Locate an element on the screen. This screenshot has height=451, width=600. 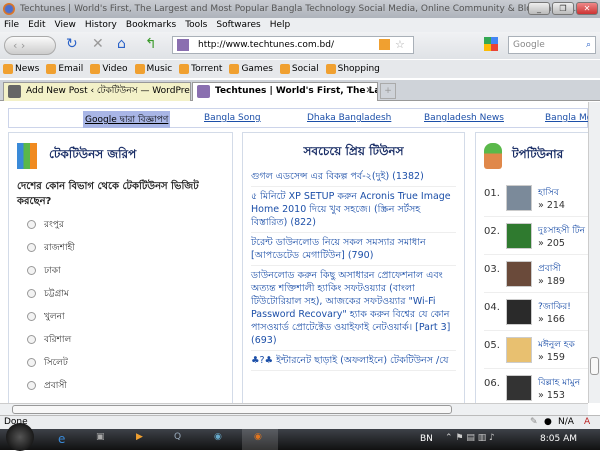
horizontal-scrollbar is located at coordinates (294, 409).